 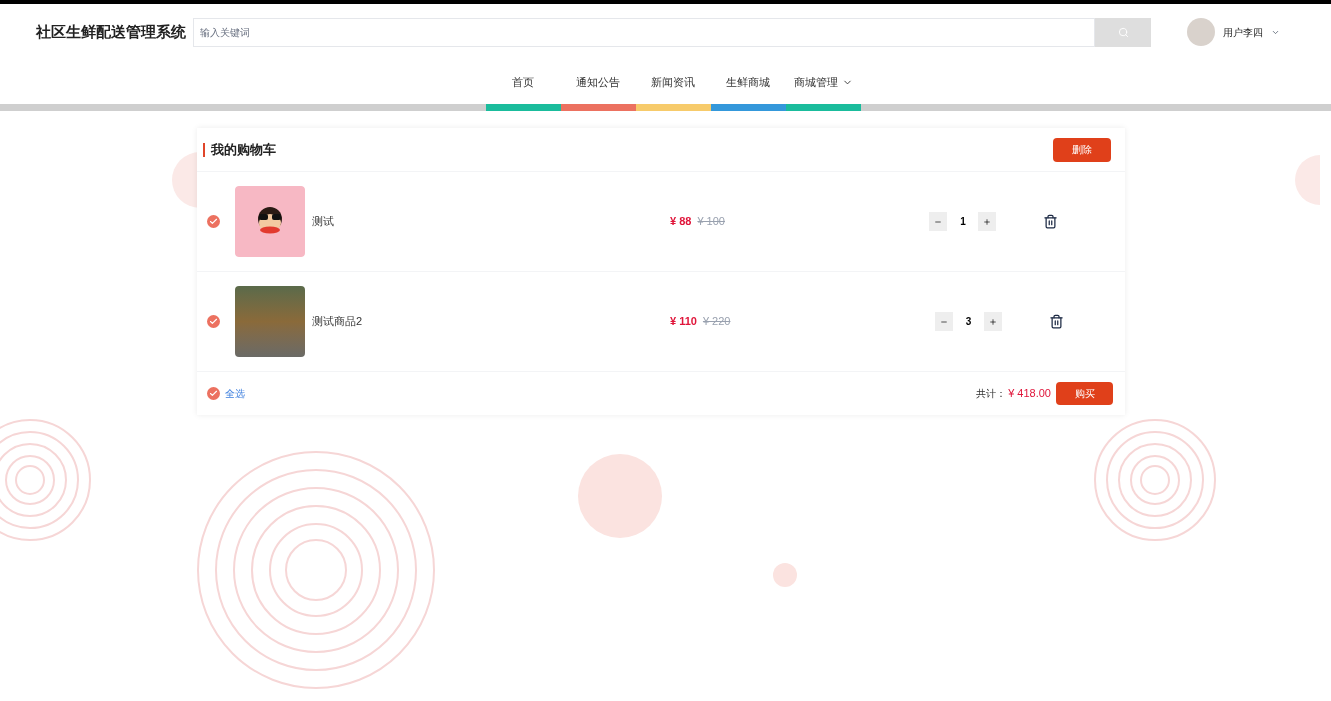 I want to click on nav-link: 新闻资讯, so click(x=673, y=82).